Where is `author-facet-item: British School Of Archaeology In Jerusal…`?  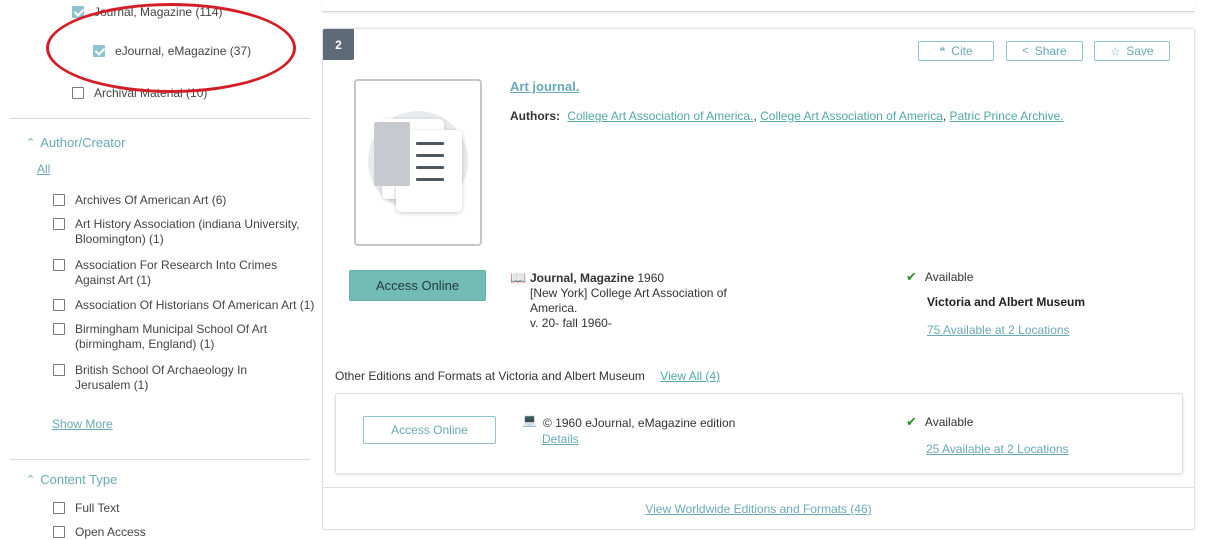 author-facet-item: British School Of Archaeology In Jerusal… is located at coordinates (178, 378).